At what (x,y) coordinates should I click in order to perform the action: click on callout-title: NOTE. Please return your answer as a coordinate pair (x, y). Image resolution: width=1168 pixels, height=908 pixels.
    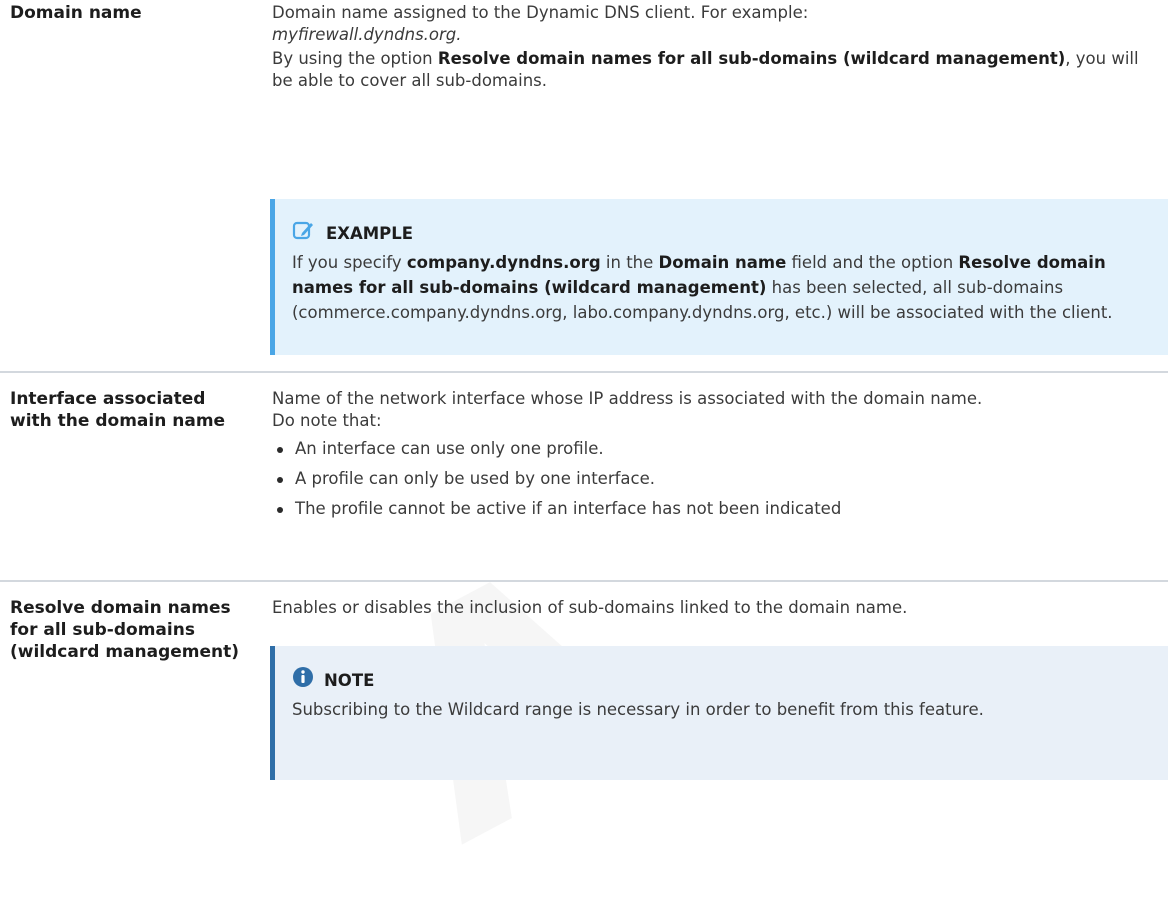
    Looking at the image, I should click on (349, 680).